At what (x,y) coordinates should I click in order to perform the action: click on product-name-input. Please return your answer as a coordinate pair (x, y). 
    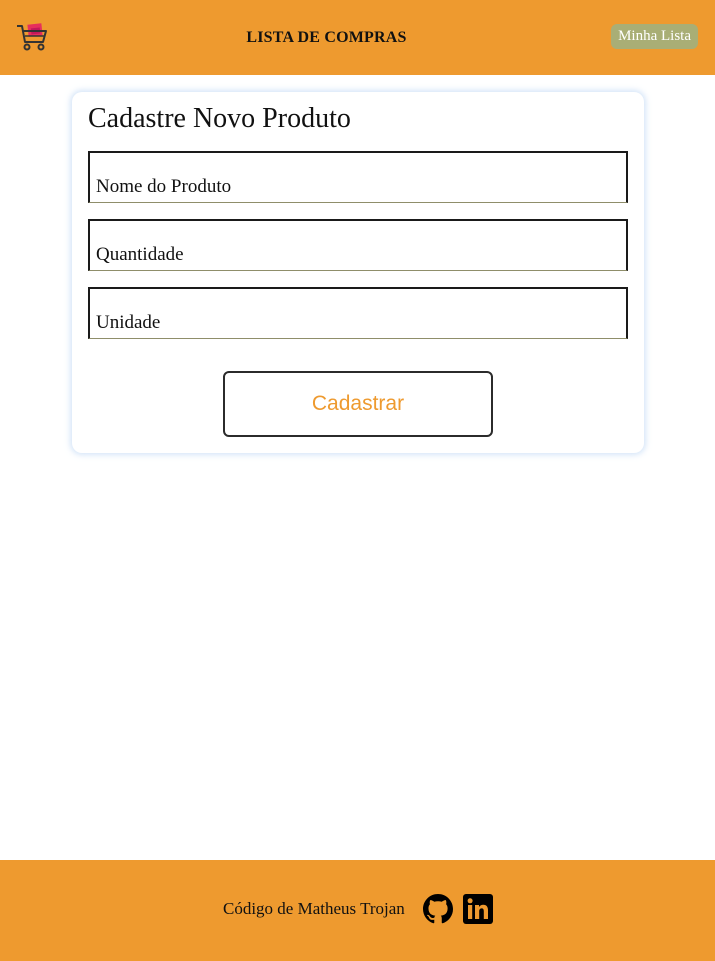
    Looking at the image, I should click on (358, 177).